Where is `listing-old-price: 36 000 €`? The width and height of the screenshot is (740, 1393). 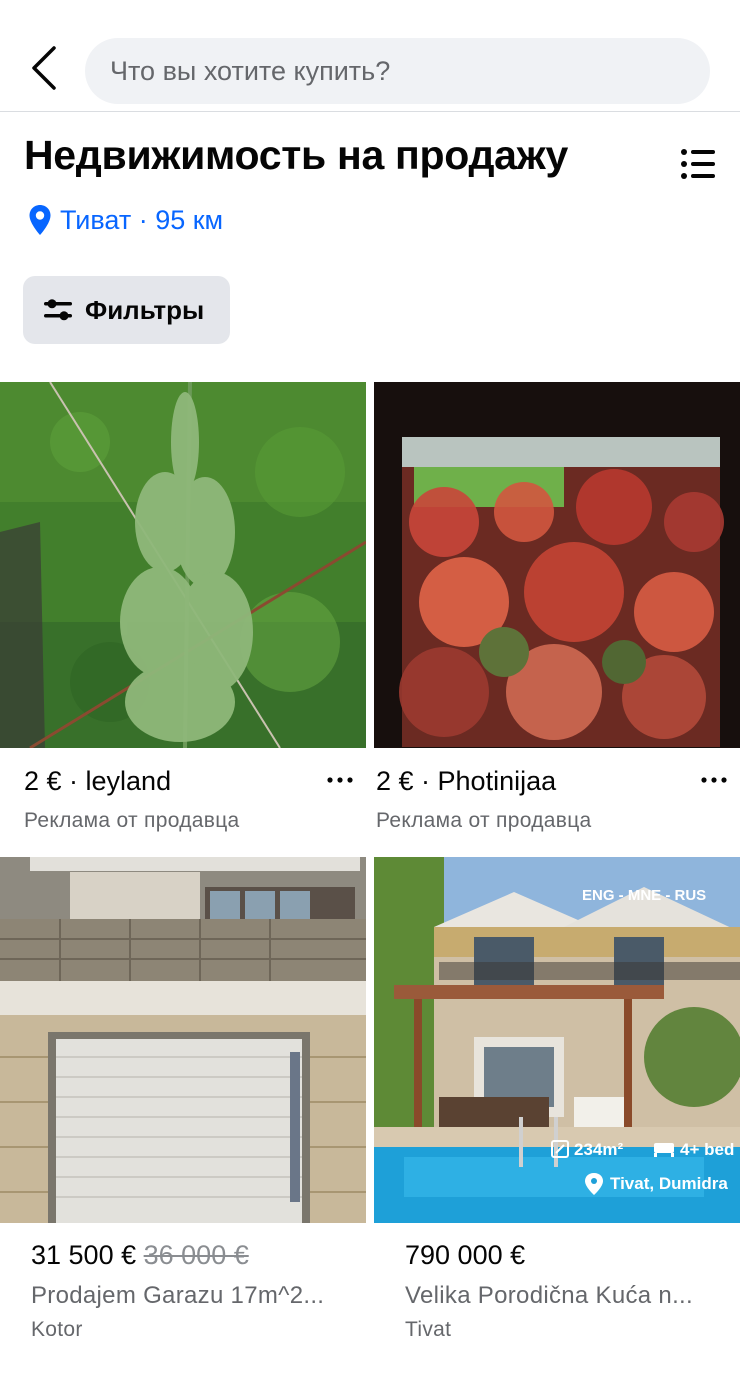
listing-old-price: 36 000 € is located at coordinates (196, 1255).